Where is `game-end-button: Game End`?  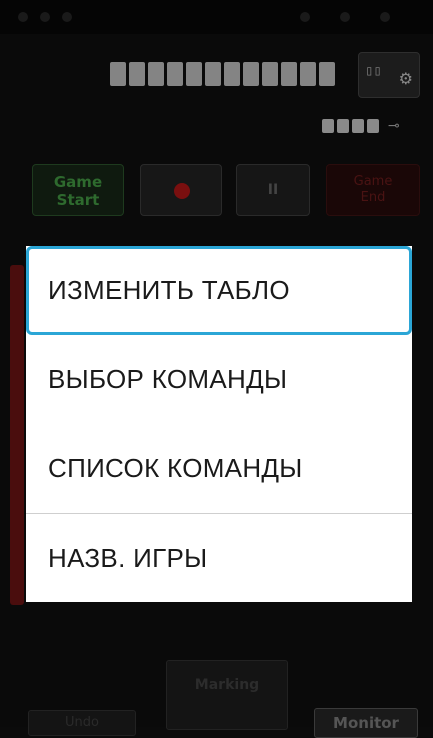 game-end-button: Game End is located at coordinates (373, 190).